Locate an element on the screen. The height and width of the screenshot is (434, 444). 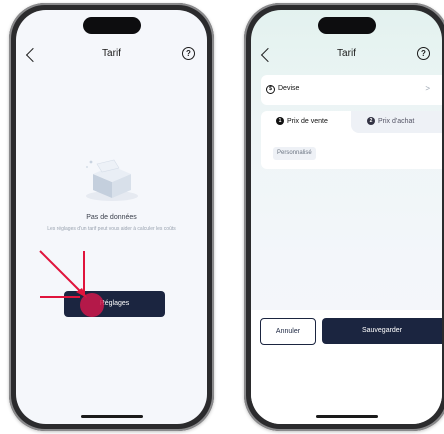
devise-row: $ Devise > is located at coordinates (351, 90).